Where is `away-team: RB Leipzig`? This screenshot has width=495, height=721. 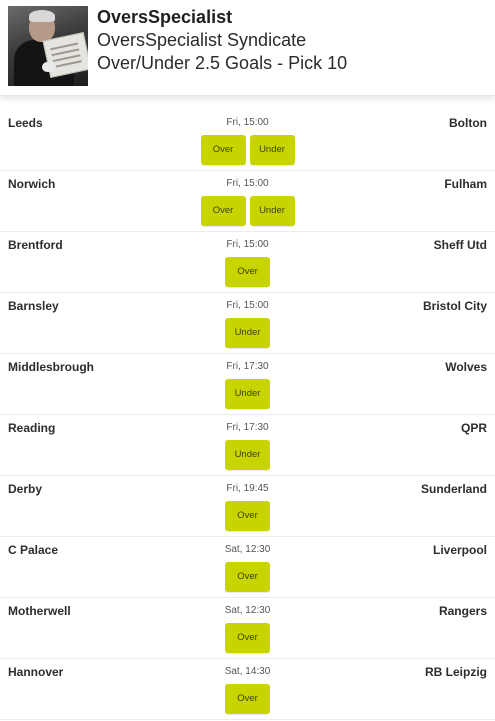 away-team: RB Leipzig is located at coordinates (456, 672).